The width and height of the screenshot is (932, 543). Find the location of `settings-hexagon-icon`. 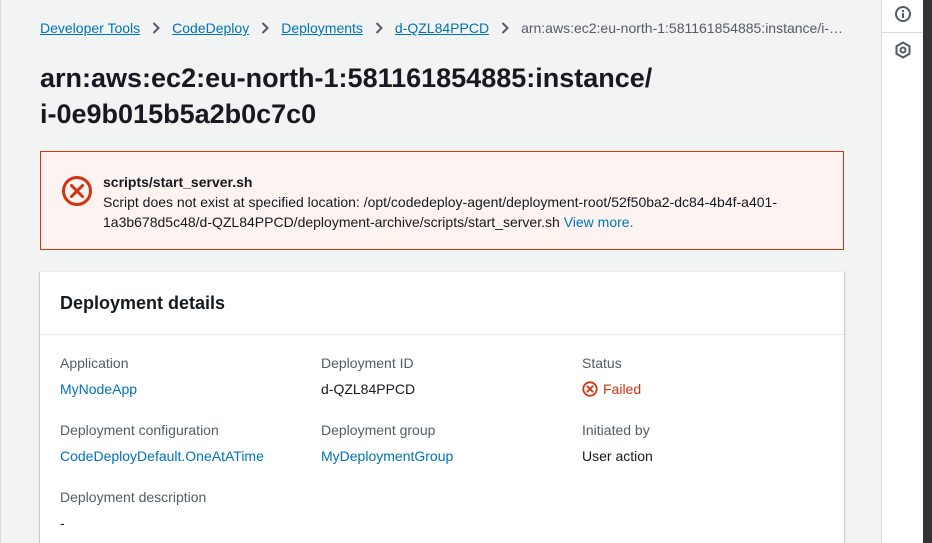

settings-hexagon-icon is located at coordinates (903, 50).